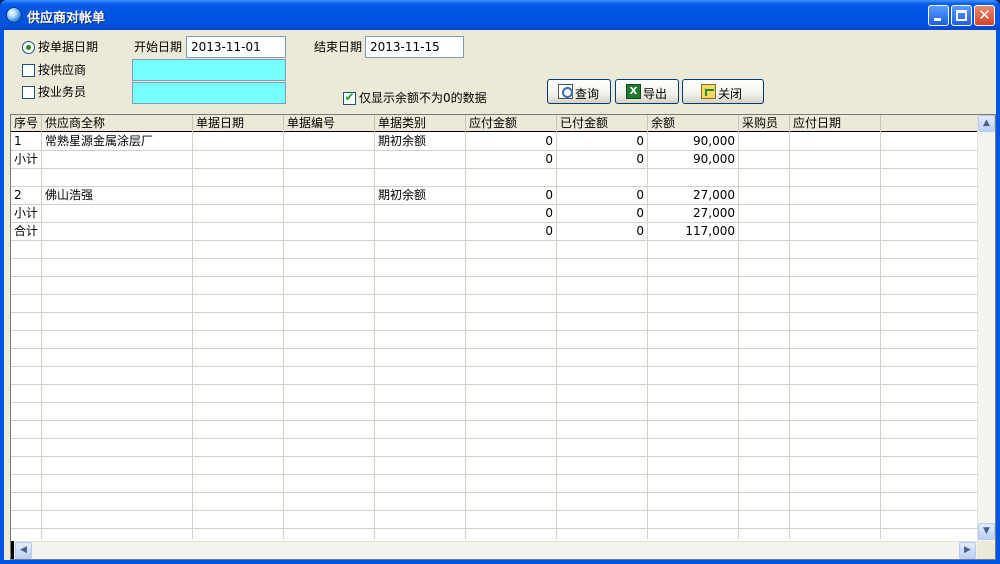 The height and width of the screenshot is (564, 1000). I want to click on export-button: X 导出, so click(647, 91).